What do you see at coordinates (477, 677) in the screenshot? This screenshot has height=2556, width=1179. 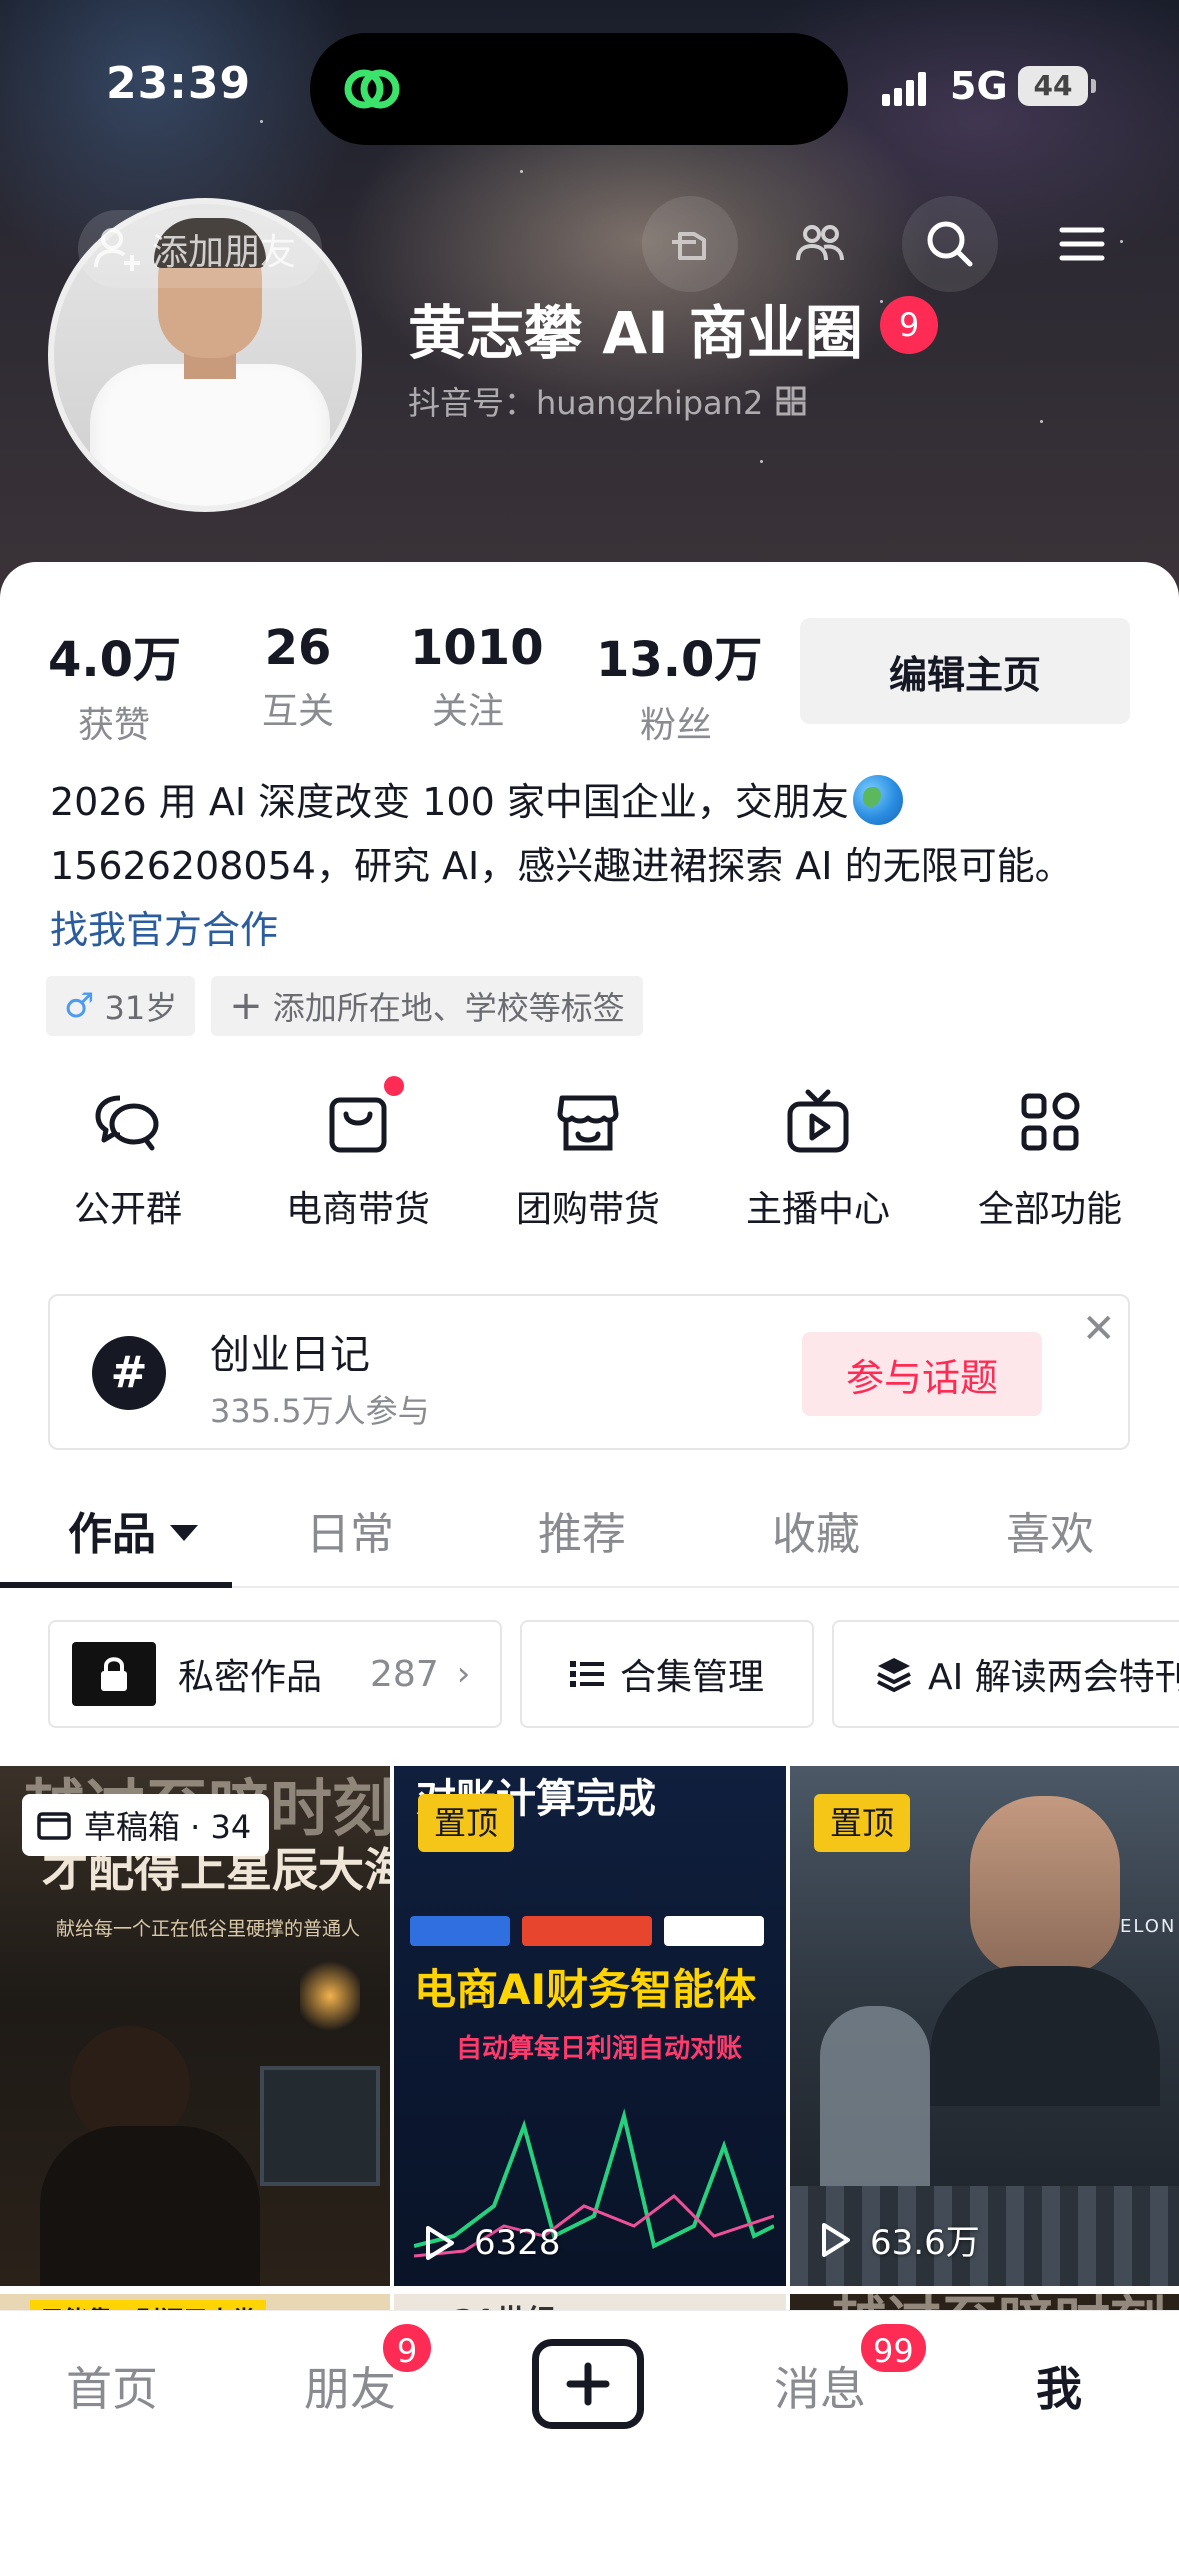 I see `stat-following: 1010 关注` at bounding box center [477, 677].